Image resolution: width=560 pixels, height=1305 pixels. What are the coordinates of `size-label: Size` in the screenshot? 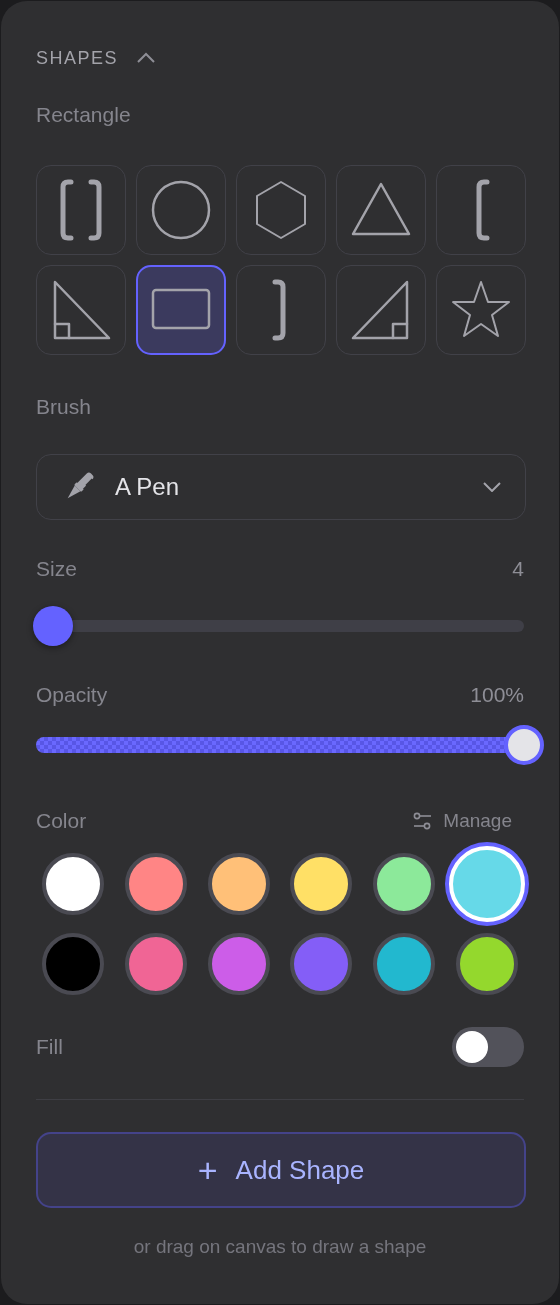 It's located at (56, 569).